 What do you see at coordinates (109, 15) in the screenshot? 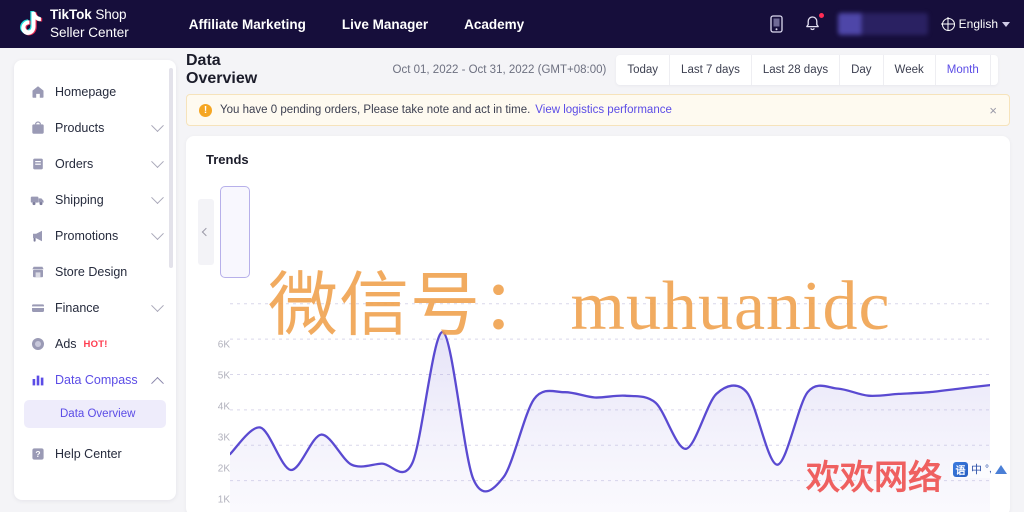
I see `logo-shop: Shop` at bounding box center [109, 15].